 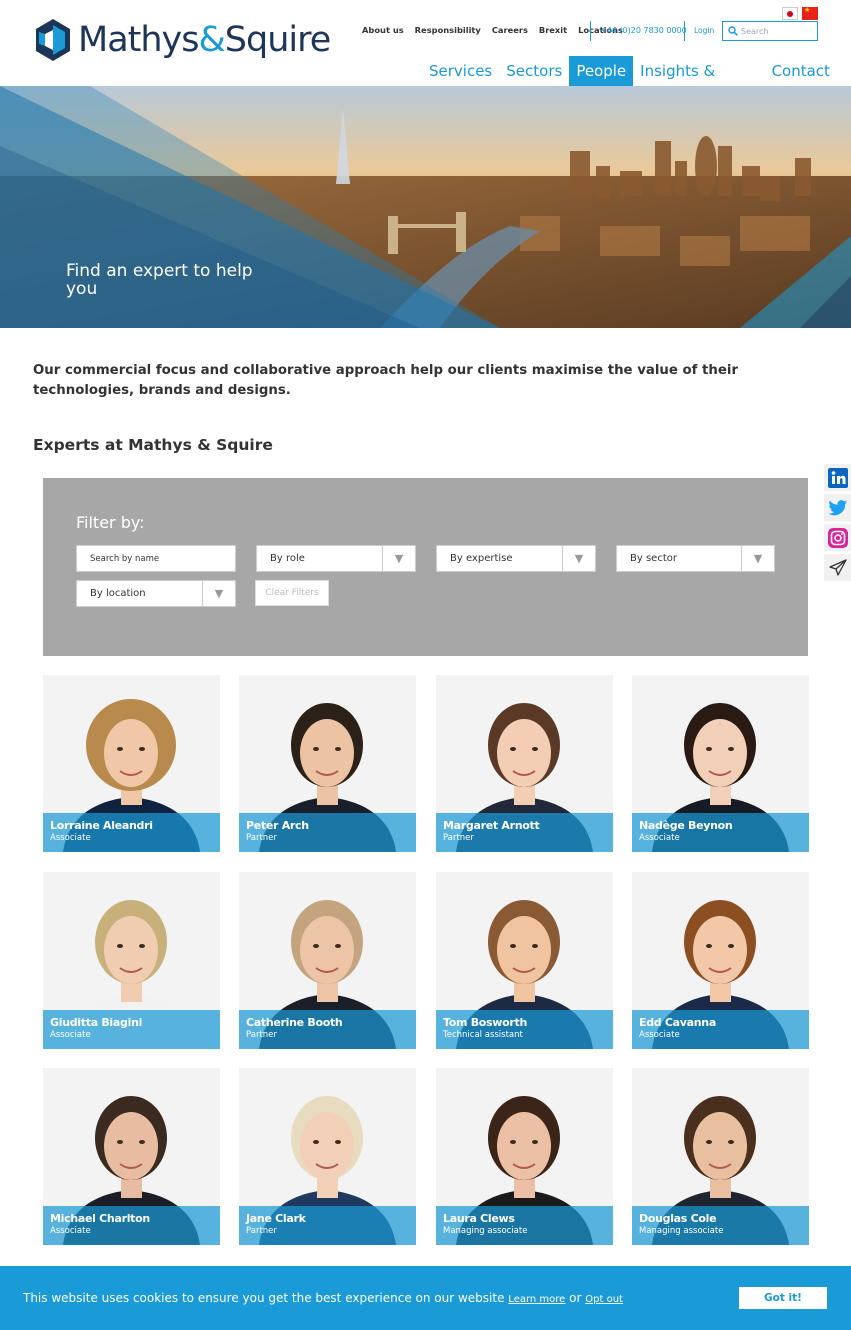 What do you see at coordinates (327, 1156) in the screenshot?
I see `person-card: Jane Clark Partner` at bounding box center [327, 1156].